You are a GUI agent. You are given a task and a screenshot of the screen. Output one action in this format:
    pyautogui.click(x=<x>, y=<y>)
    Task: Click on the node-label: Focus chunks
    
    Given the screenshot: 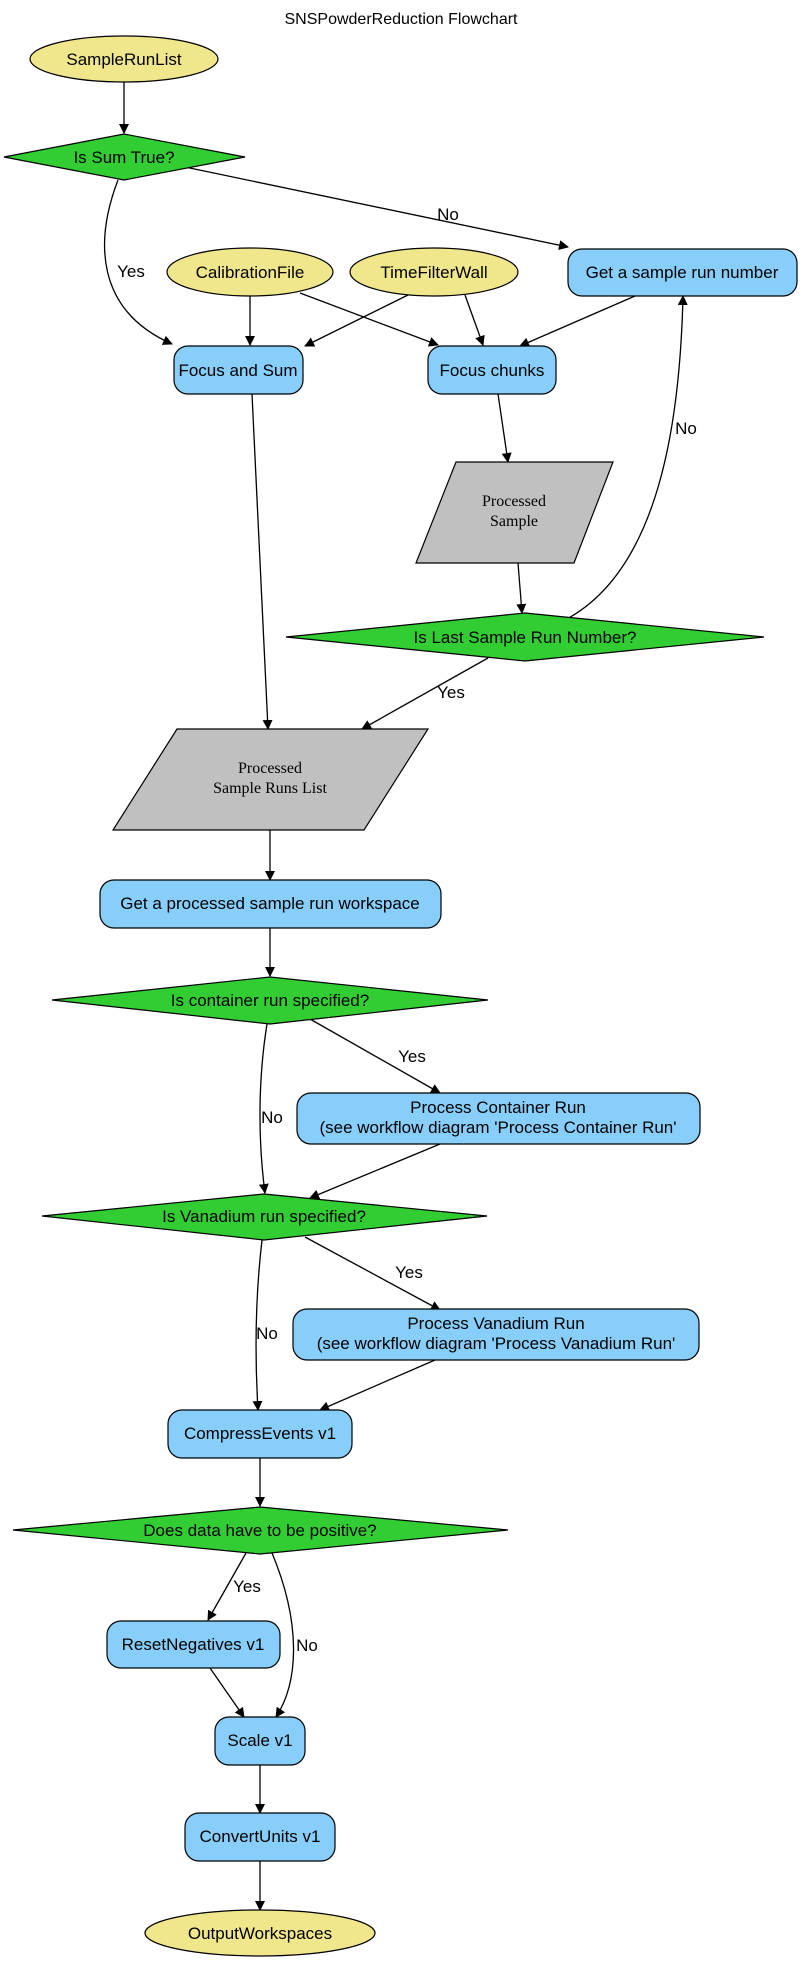 What is the action you would take?
    pyautogui.click(x=492, y=370)
    